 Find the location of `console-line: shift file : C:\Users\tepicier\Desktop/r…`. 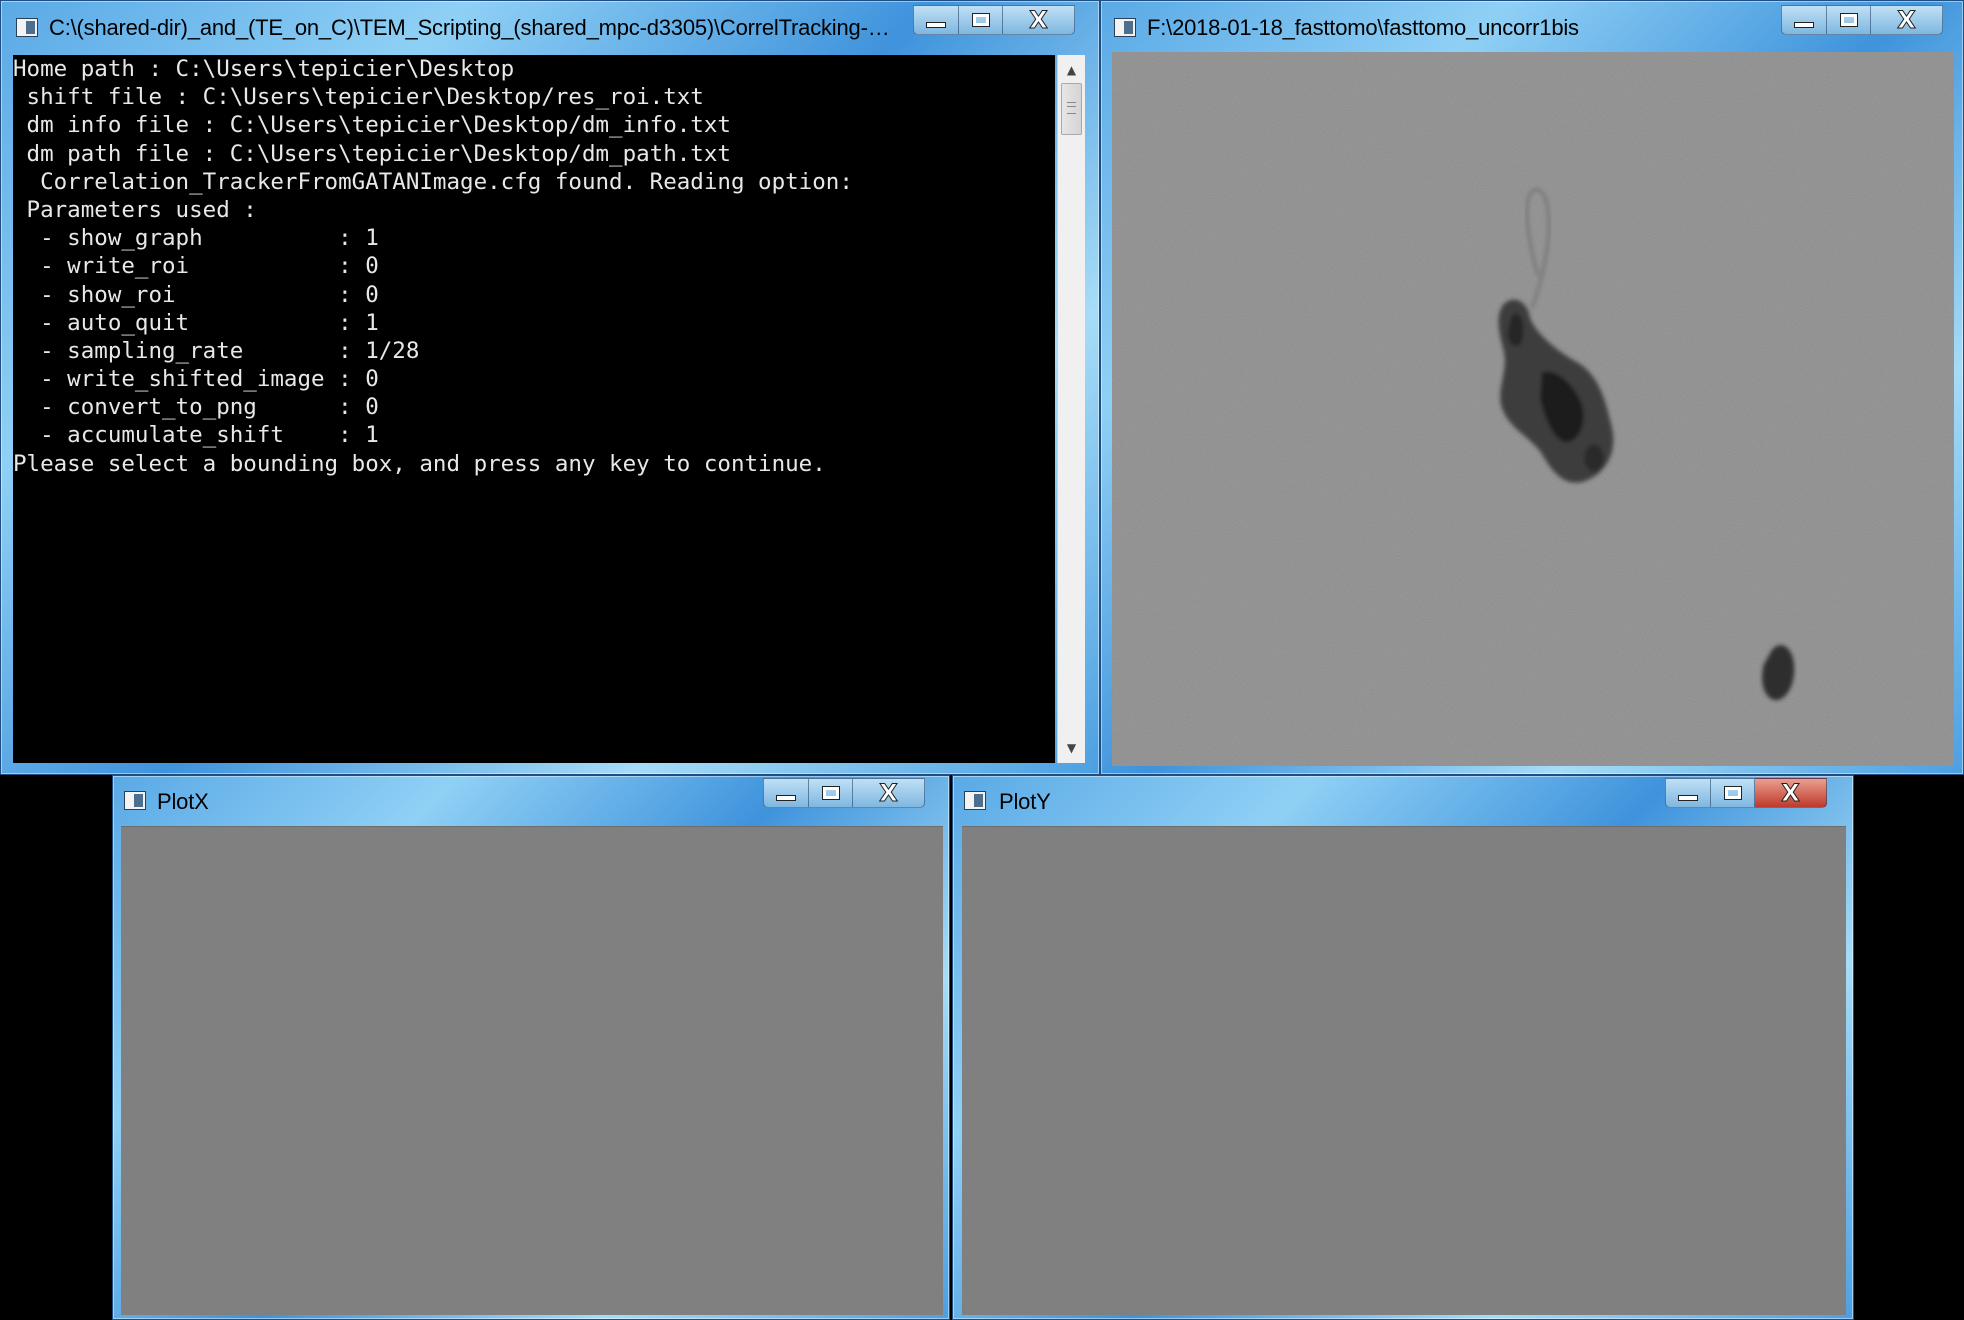

console-line: shift file : C:\Users\tepicier\Desktop/r… is located at coordinates (358, 97).